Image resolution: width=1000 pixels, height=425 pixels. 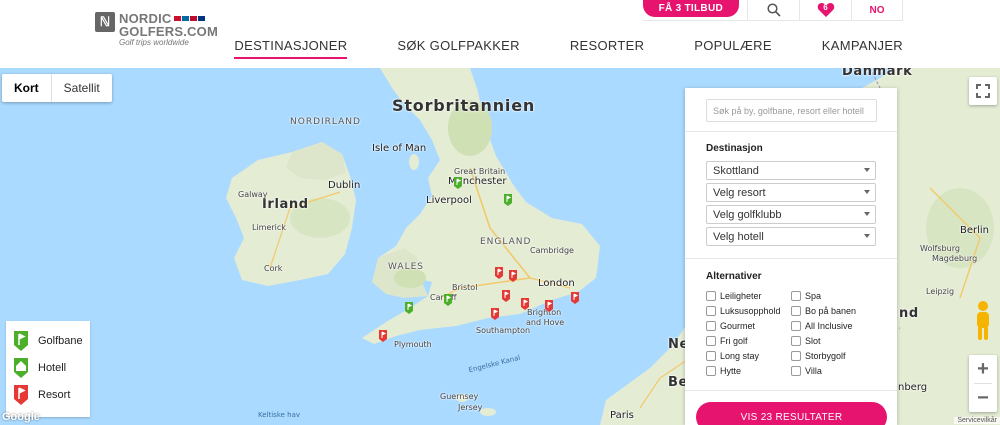 I want to click on fullscreen-icon, so click(x=983, y=91).